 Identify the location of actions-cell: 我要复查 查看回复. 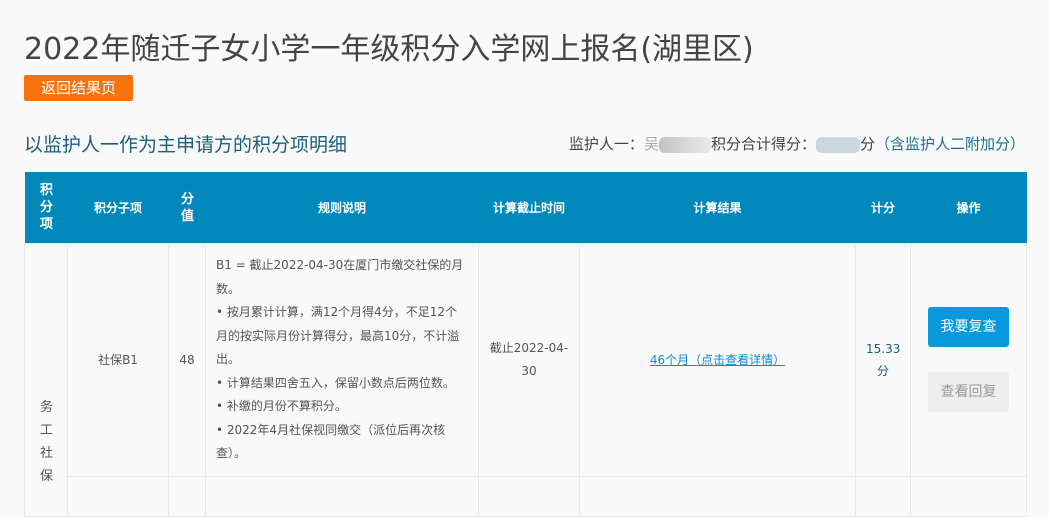
(968, 360).